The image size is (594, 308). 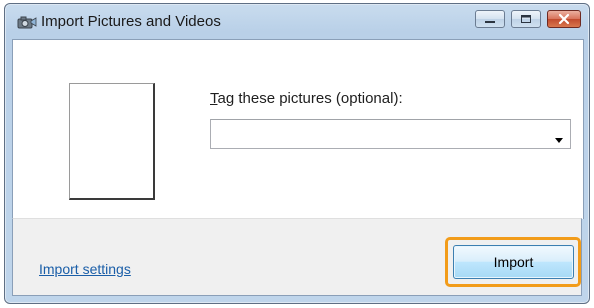 I want to click on close-button, so click(x=564, y=19).